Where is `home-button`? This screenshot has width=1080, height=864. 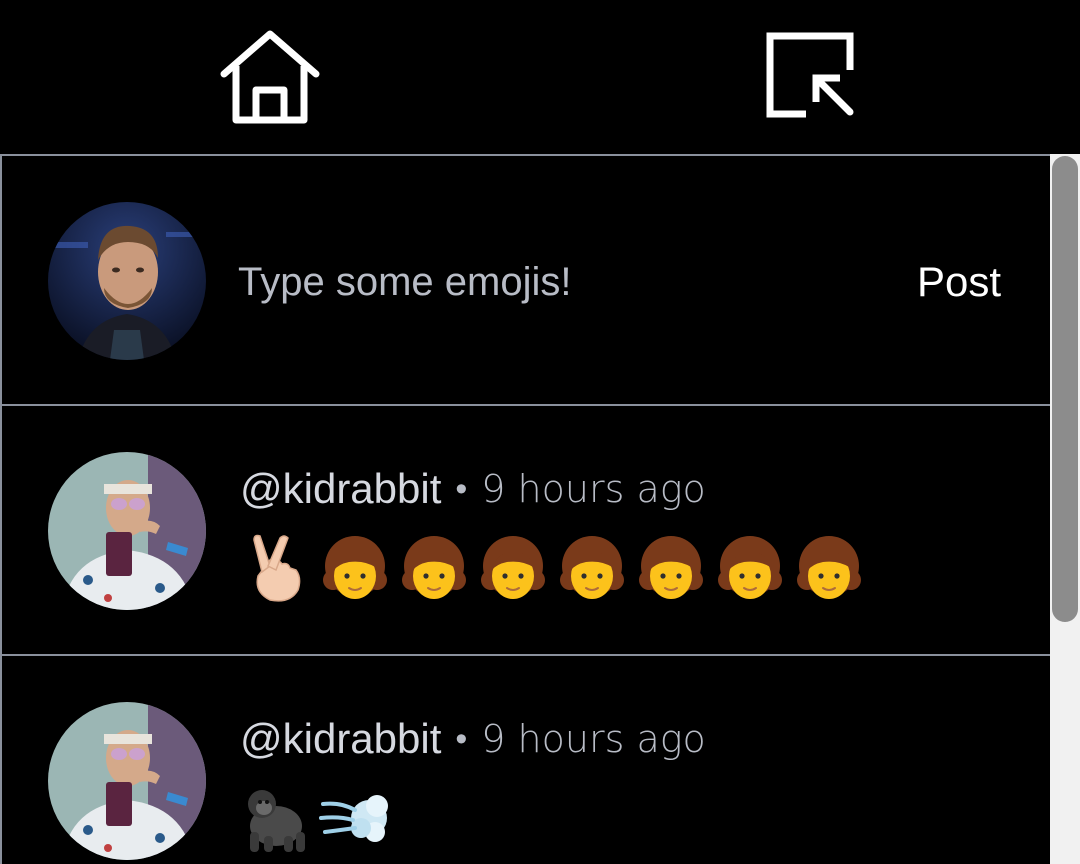
home-button is located at coordinates (270, 76).